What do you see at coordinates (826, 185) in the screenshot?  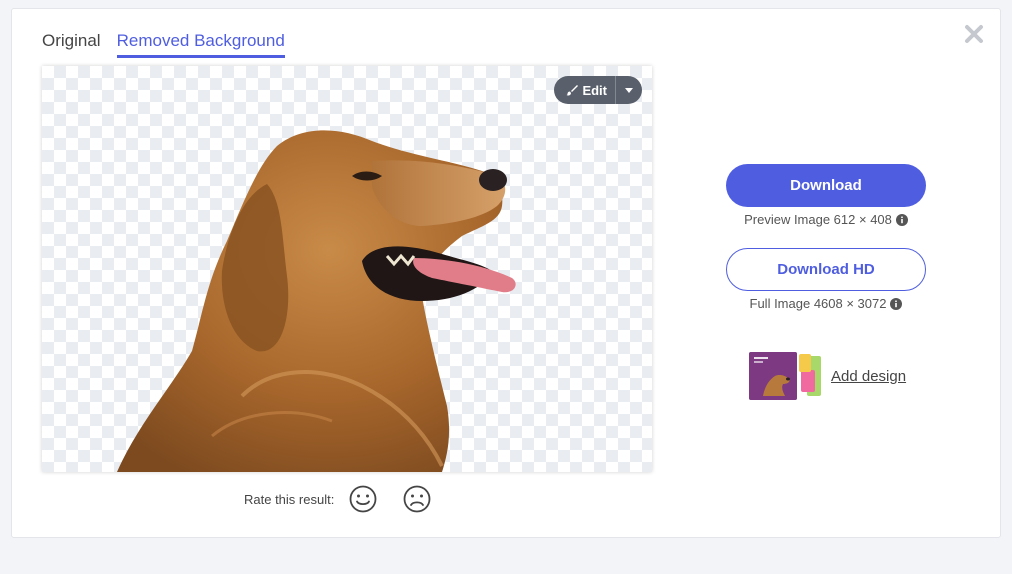 I see `download-button: Download` at bounding box center [826, 185].